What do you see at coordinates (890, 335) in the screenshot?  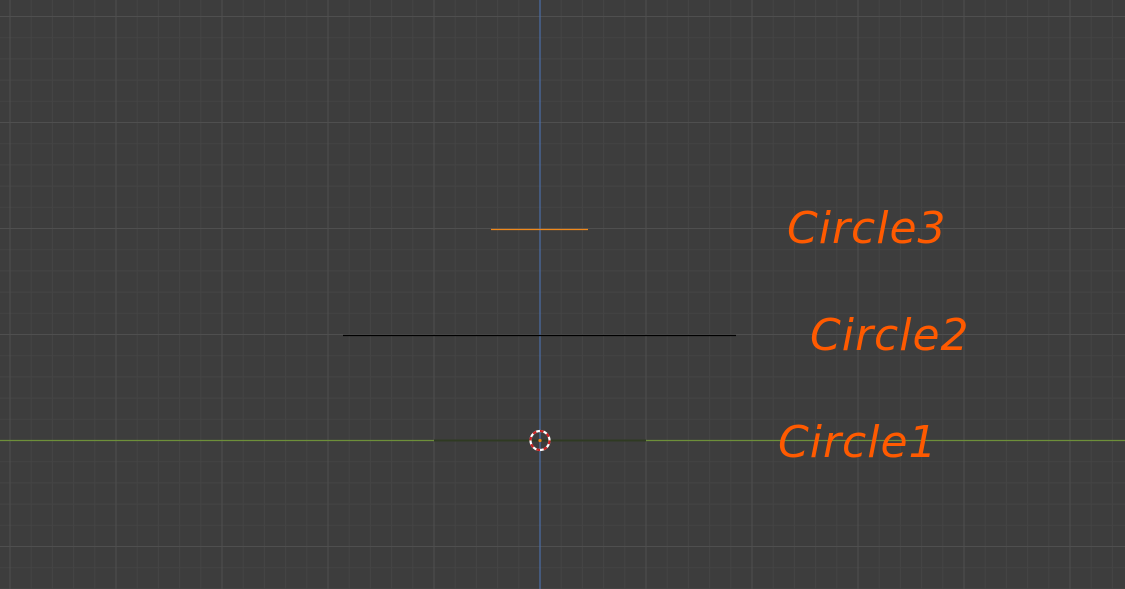 I see `annotation-circle2: Circle2` at bounding box center [890, 335].